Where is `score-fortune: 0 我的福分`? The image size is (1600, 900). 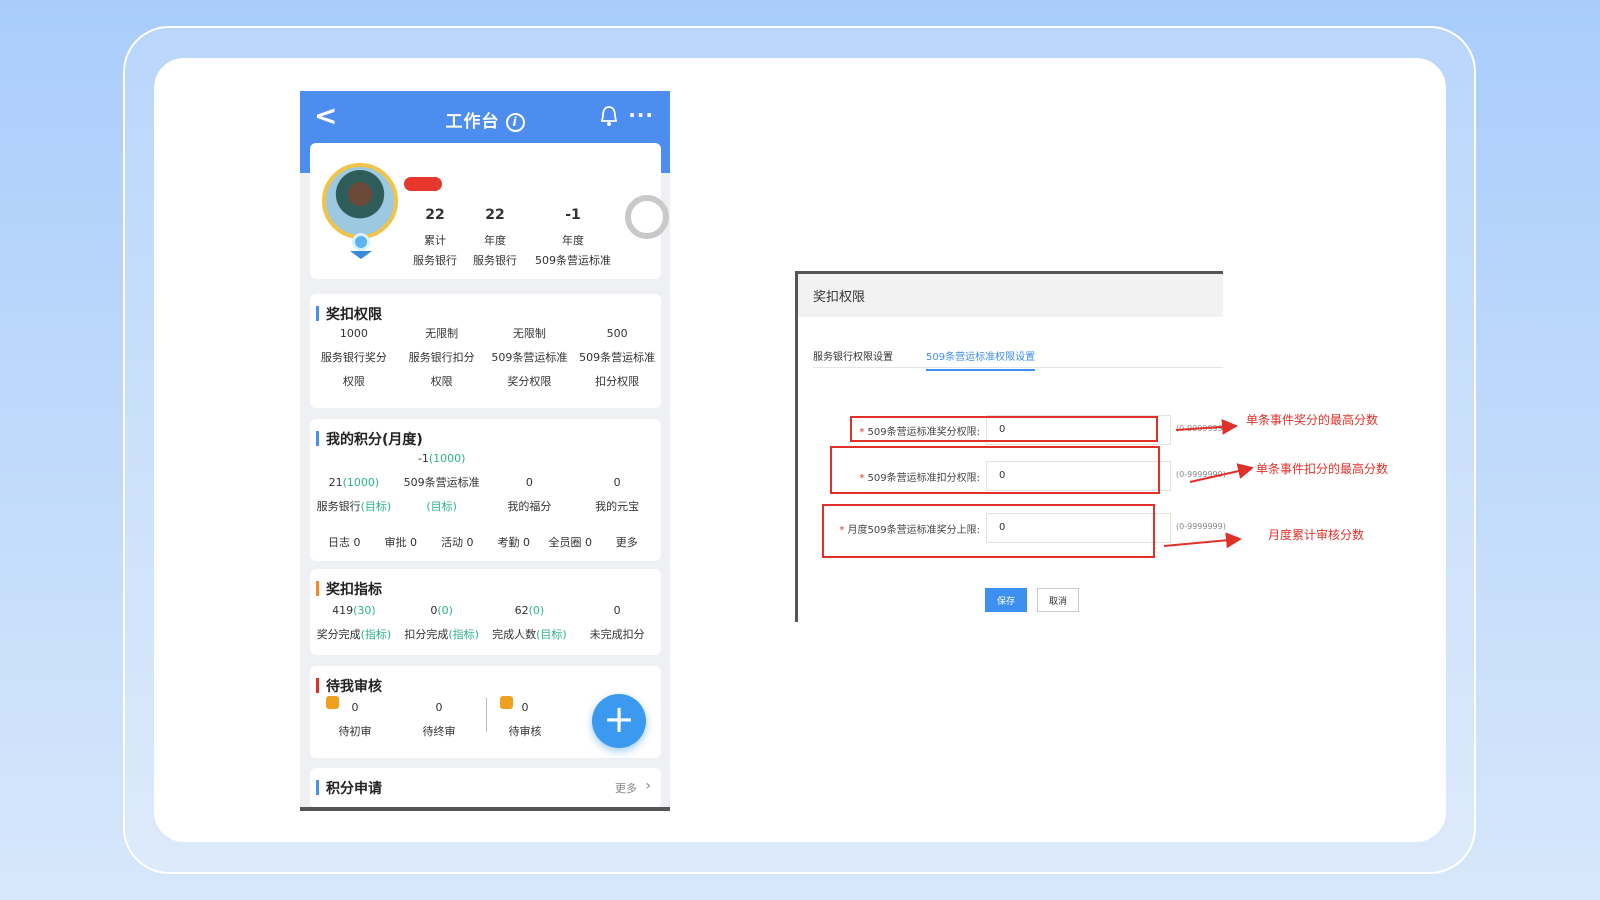
score-fortune: 0 我的福分 is located at coordinates (530, 489).